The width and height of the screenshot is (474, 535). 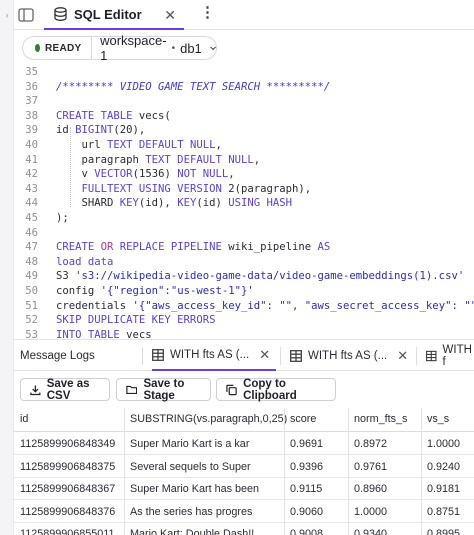 I want to click on table-cell: 0.9008, so click(x=307, y=531).